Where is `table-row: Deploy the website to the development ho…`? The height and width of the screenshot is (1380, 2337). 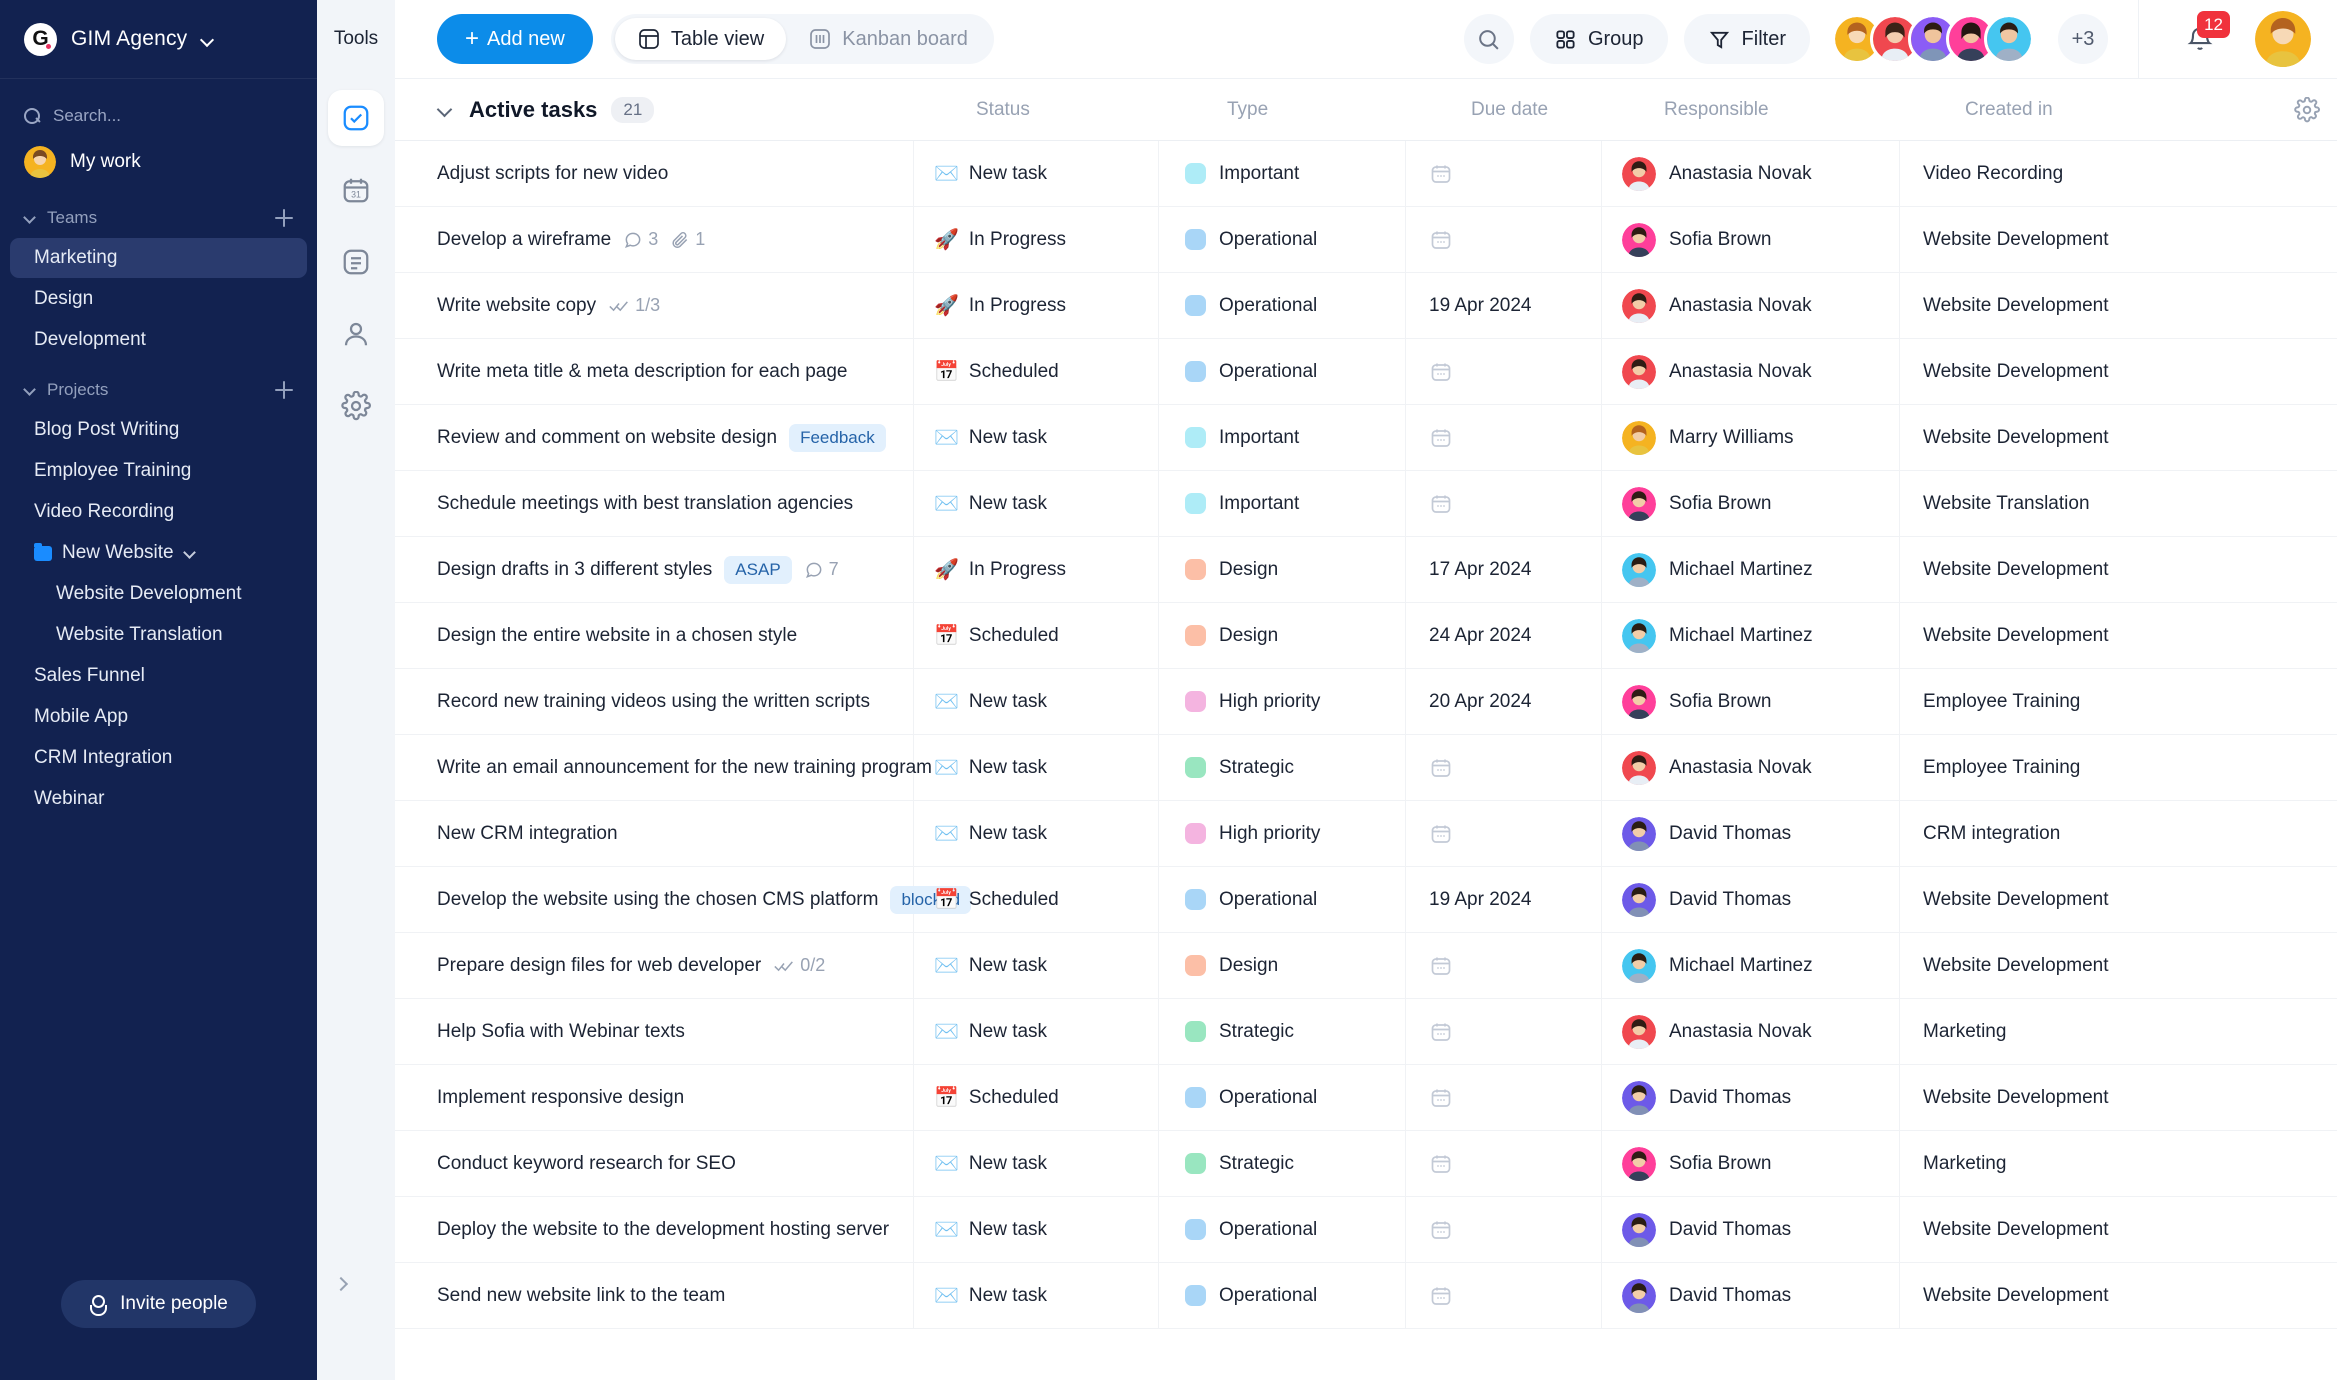 table-row: Deploy the website to the development ho… is located at coordinates (1366, 1229).